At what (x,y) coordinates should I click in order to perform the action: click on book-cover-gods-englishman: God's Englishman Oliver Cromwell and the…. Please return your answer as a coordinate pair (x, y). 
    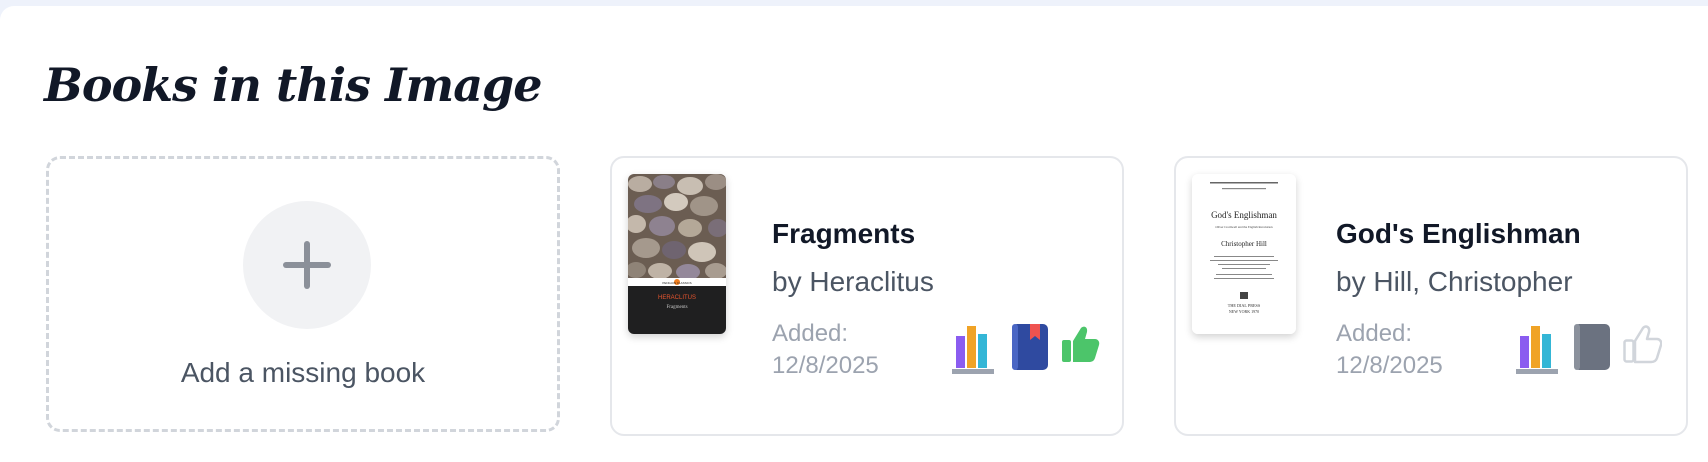
    Looking at the image, I should click on (1244, 254).